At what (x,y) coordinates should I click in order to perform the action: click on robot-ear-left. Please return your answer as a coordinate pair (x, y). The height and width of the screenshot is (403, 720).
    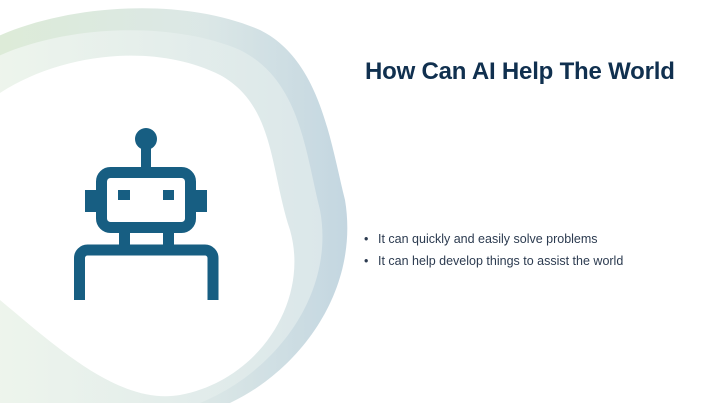
    Looking at the image, I should click on (91, 201).